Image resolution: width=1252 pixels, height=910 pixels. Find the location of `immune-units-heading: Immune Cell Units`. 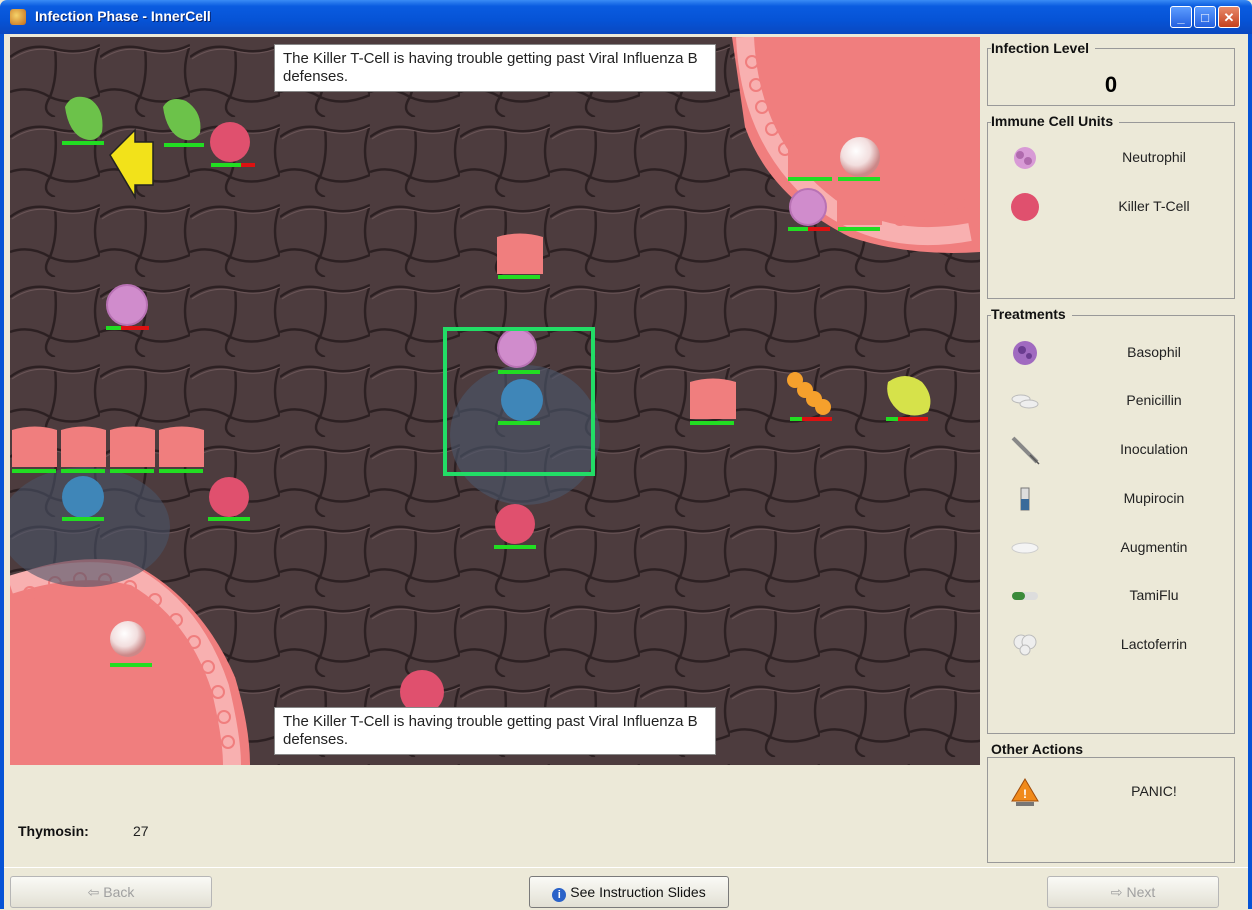

immune-units-heading: Immune Cell Units is located at coordinates (1055, 121).